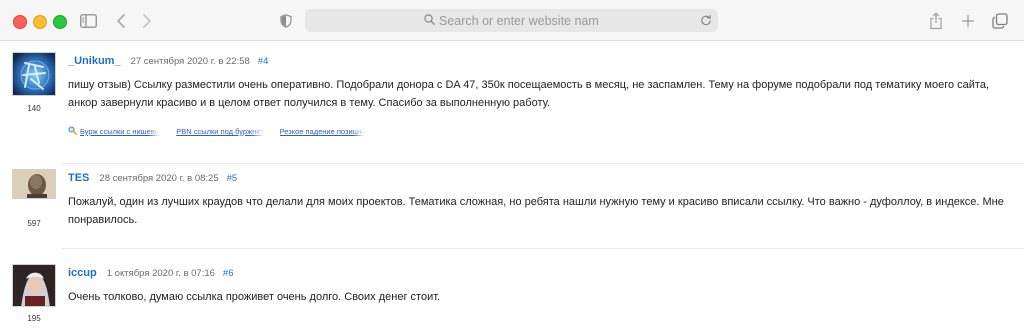  What do you see at coordinates (78, 178) in the screenshot?
I see `author-link: TES` at bounding box center [78, 178].